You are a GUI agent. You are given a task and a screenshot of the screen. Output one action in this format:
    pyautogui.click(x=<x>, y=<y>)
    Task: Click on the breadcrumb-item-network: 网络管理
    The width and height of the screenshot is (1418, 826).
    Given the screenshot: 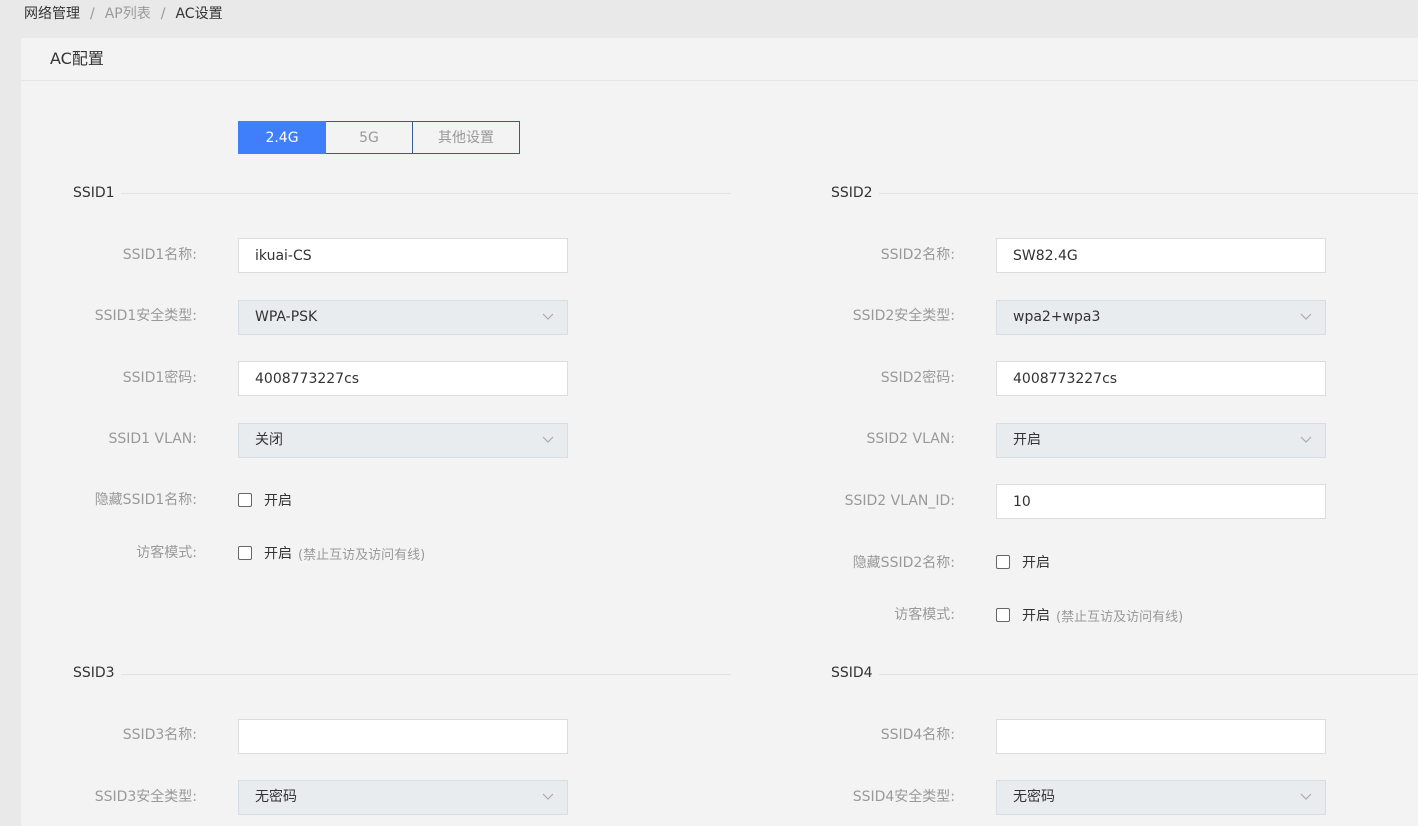 What is the action you would take?
    pyautogui.click(x=52, y=14)
    